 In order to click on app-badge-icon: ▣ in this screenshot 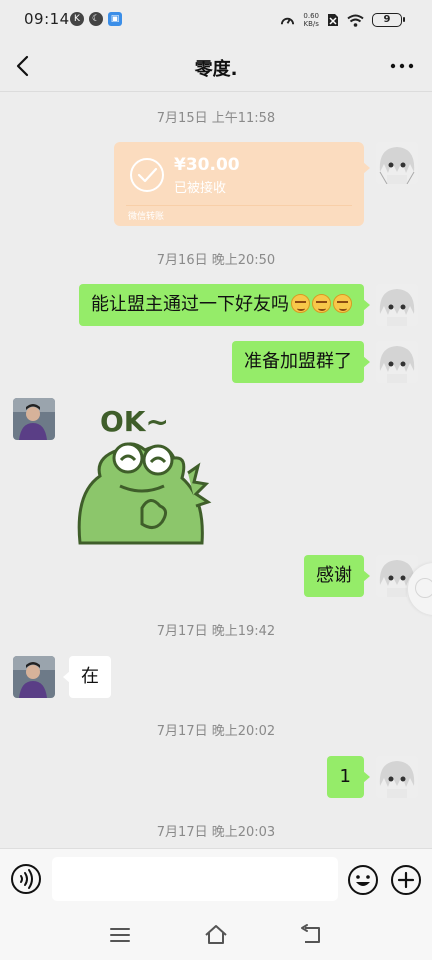, I will do `click(115, 19)`.